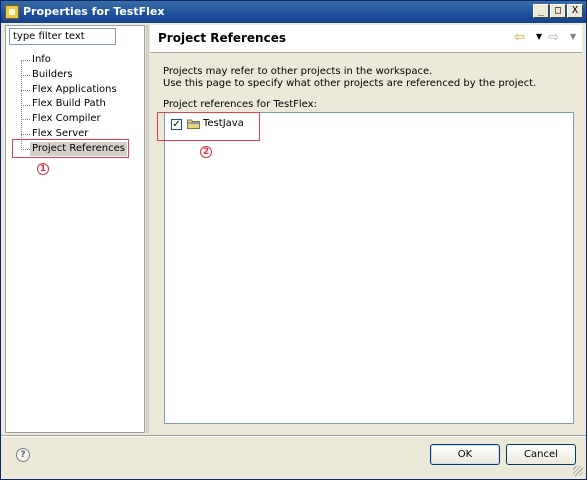 The image size is (587, 480). What do you see at coordinates (222, 38) in the screenshot?
I see `page-title: Project References` at bounding box center [222, 38].